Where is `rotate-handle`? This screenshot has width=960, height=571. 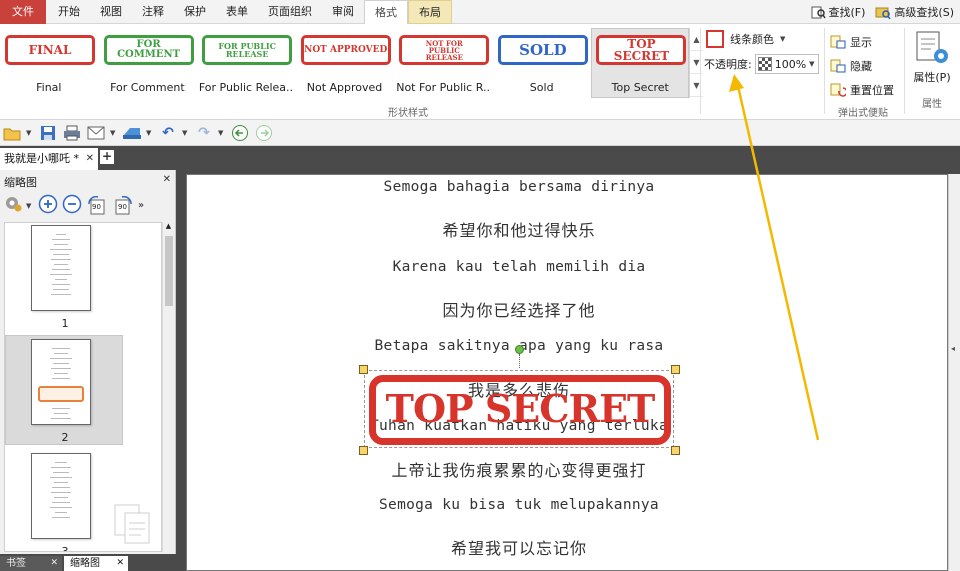 rotate-handle is located at coordinates (519, 349).